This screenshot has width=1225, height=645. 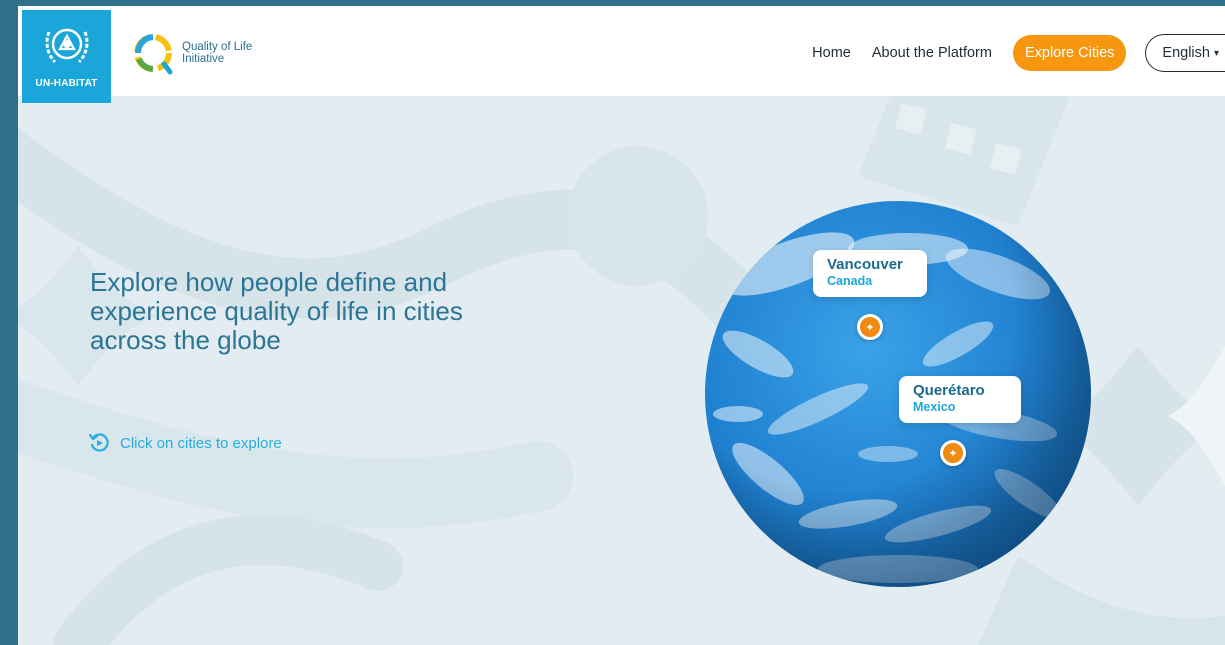 I want to click on nav-about-link: About the Platform, so click(x=932, y=53).